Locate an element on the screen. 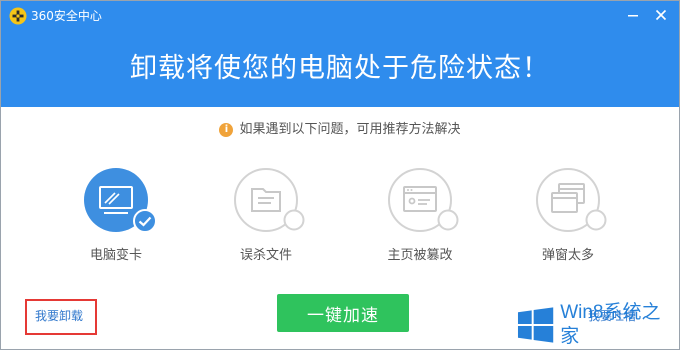 The width and height of the screenshot is (680, 350). issue-computer-slow: 电脑变卡 is located at coordinates (116, 216).